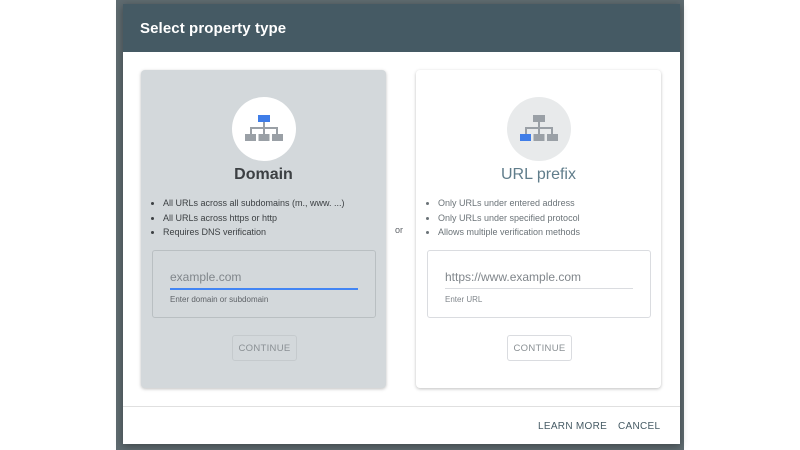 The height and width of the screenshot is (450, 800). I want to click on url-input-hint: Enter URL, so click(464, 299).